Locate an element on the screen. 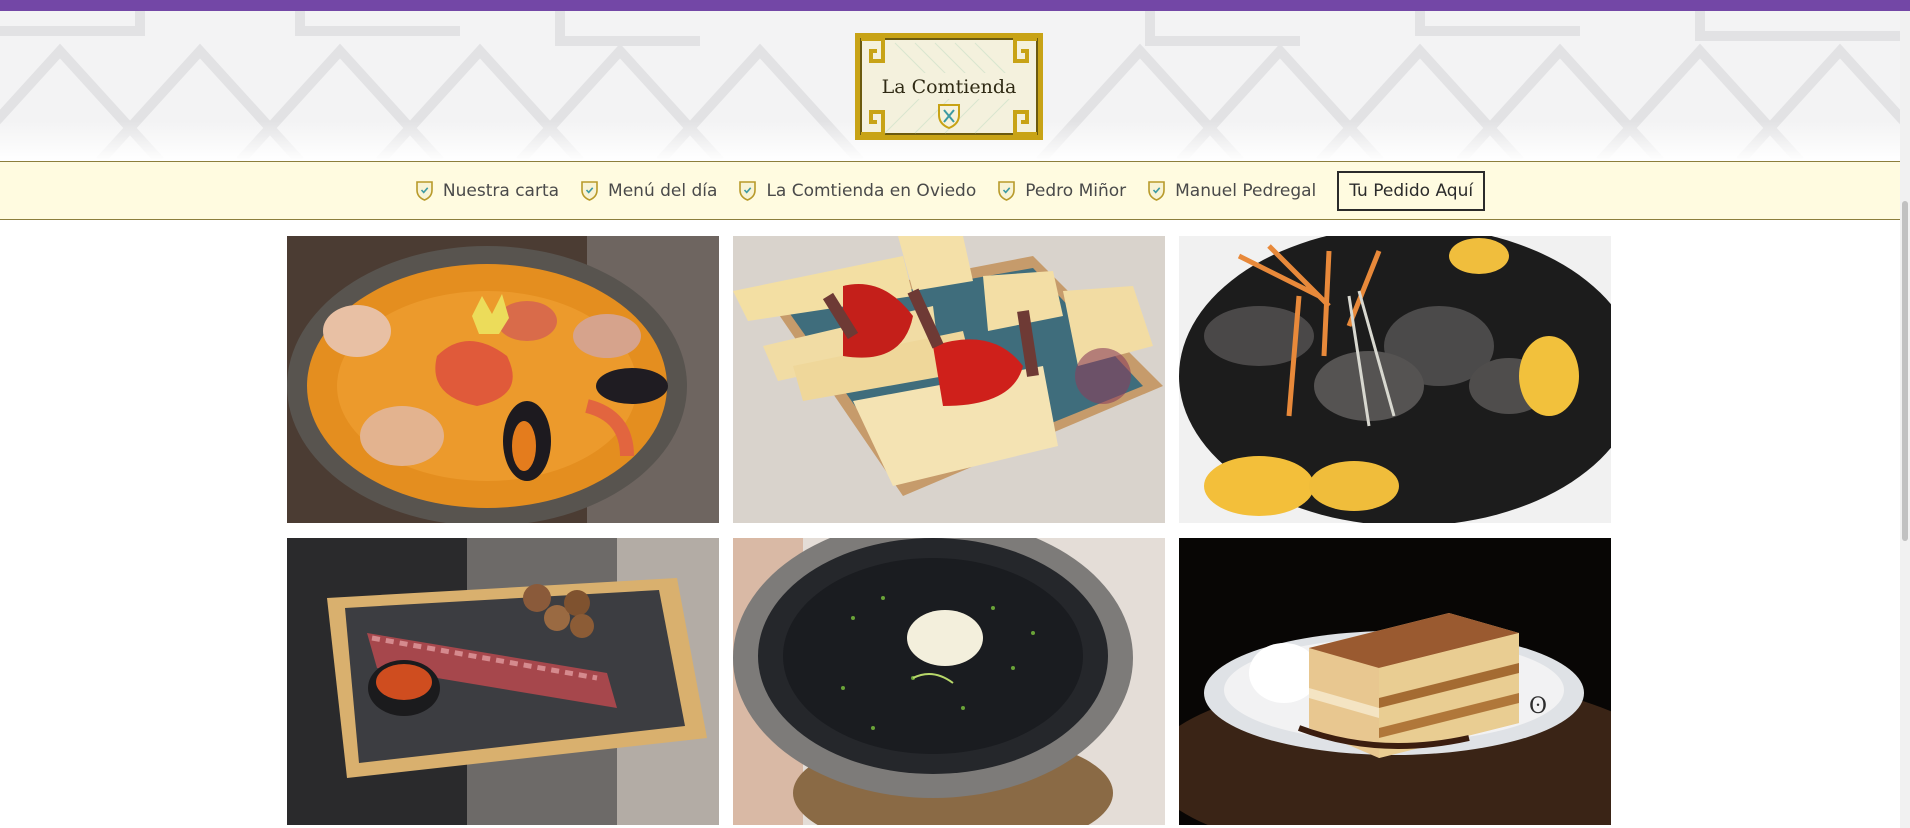 The image size is (1910, 828). nav-item-oviedo: La Comtienda en Oviedo is located at coordinates (857, 190).